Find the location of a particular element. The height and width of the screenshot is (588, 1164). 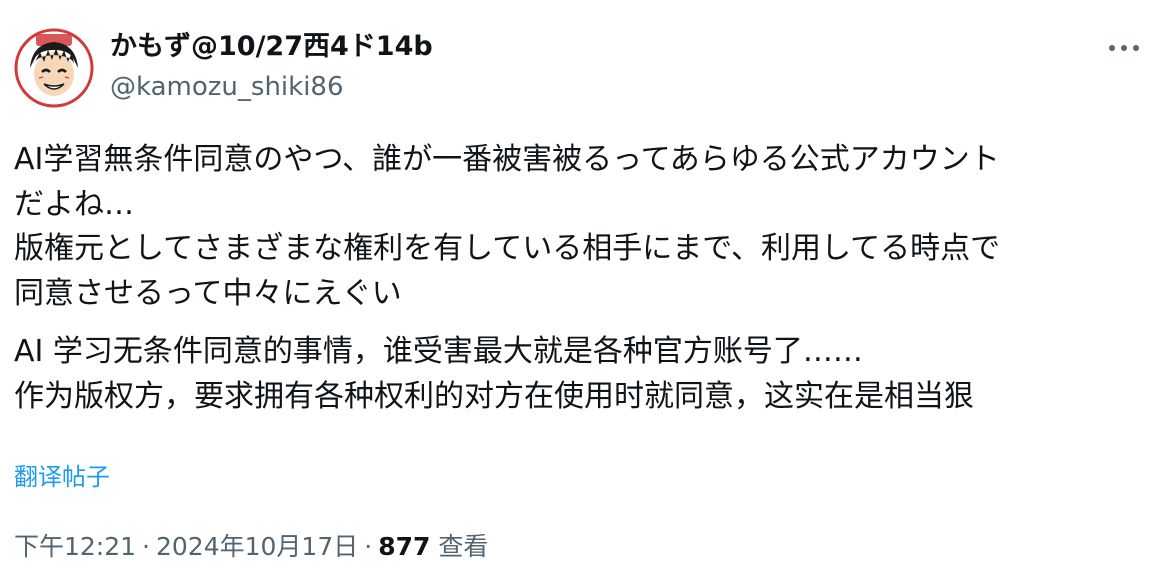

tweet-meta: 下午12:21 · 2024年10月17日 · 877 查看 is located at coordinates (251, 547).